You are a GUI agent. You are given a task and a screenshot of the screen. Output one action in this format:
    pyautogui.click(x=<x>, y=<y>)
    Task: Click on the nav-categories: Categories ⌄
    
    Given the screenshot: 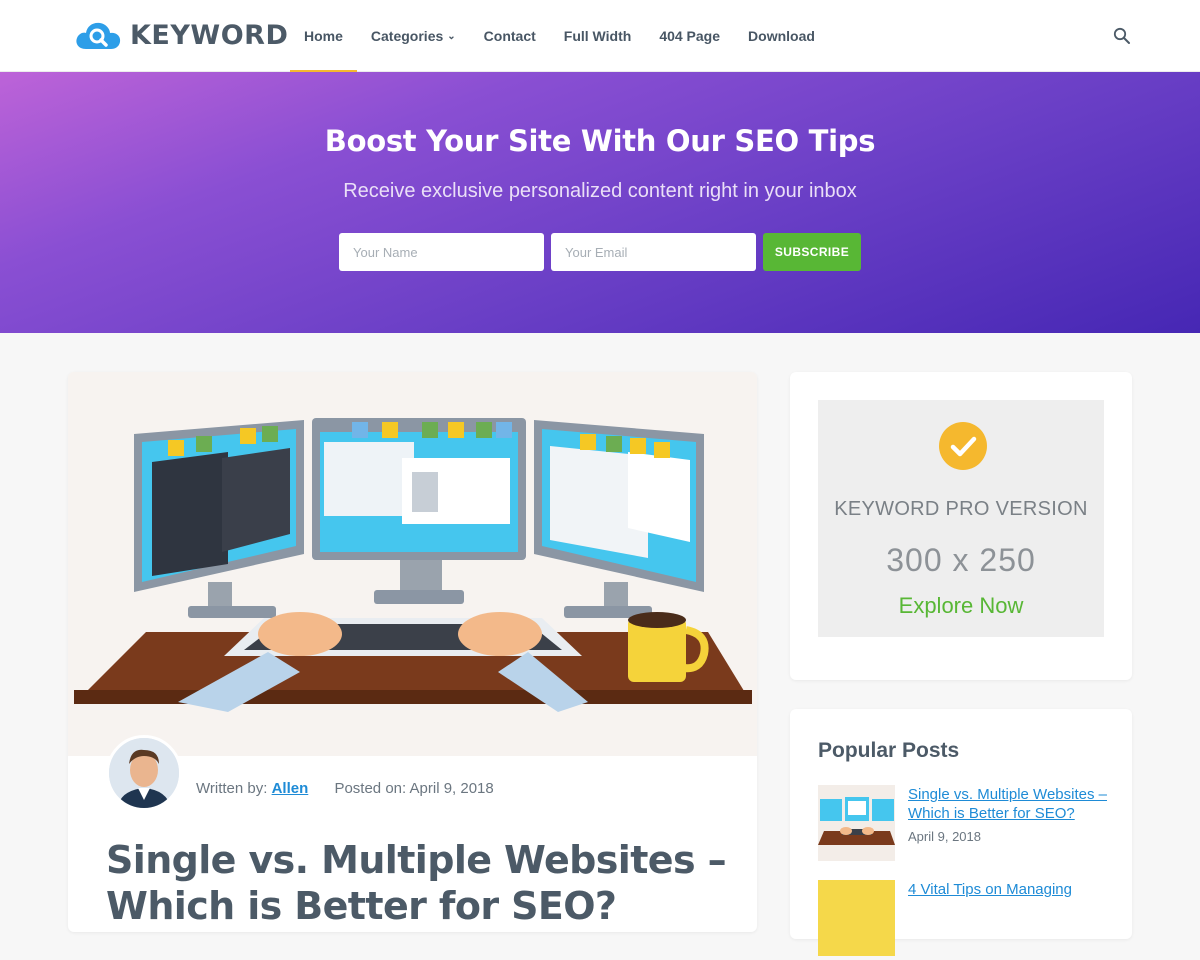 What is the action you would take?
    pyautogui.click(x=413, y=36)
    